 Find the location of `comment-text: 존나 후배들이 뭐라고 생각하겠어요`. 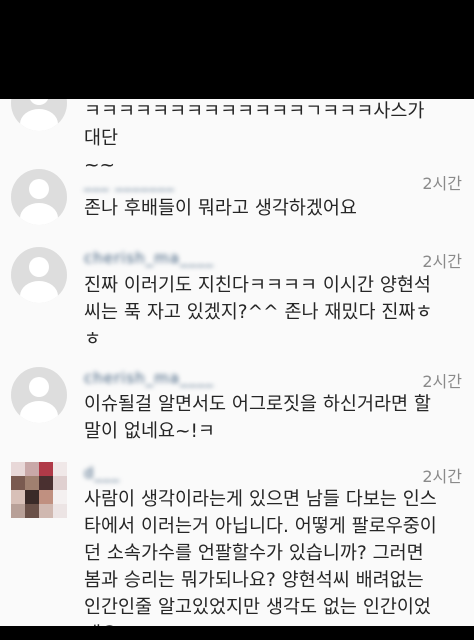

comment-text: 존나 후배들이 뭐라고 생각하겠어요 is located at coordinates (220, 208).